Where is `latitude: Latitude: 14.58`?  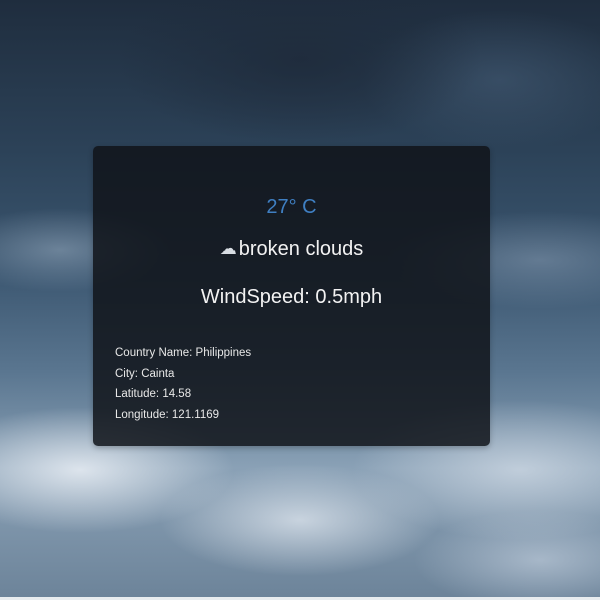
latitude: Latitude: 14.58 is located at coordinates (153, 394).